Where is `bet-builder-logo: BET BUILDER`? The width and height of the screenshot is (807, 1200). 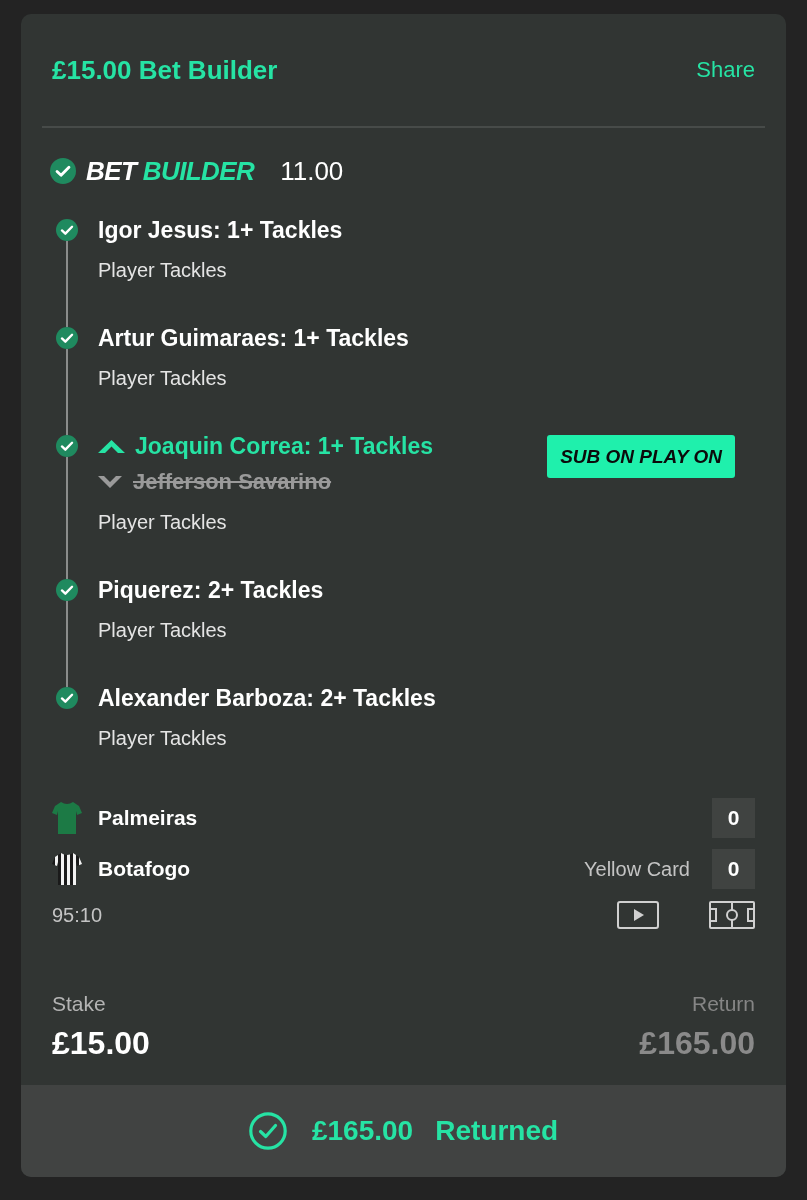
bet-builder-logo: BET BUILDER is located at coordinates (170, 171).